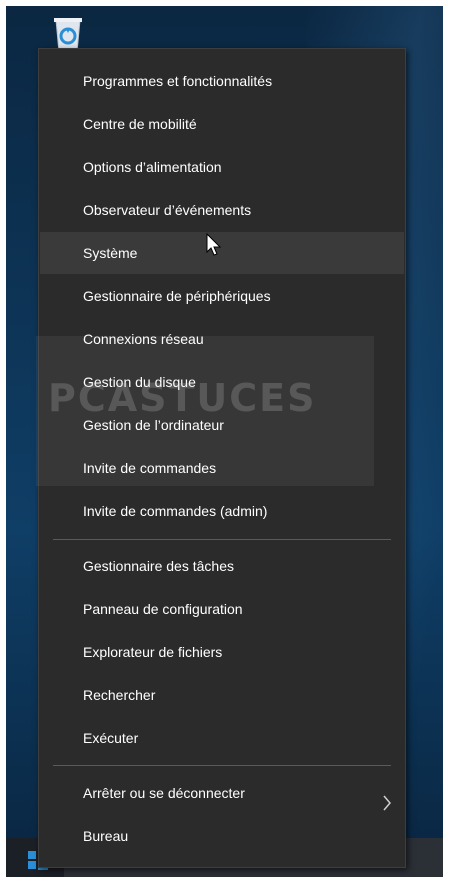 The width and height of the screenshot is (449, 877). I want to click on menu-item-event-viewer: Observateur d’événements, so click(222, 210).